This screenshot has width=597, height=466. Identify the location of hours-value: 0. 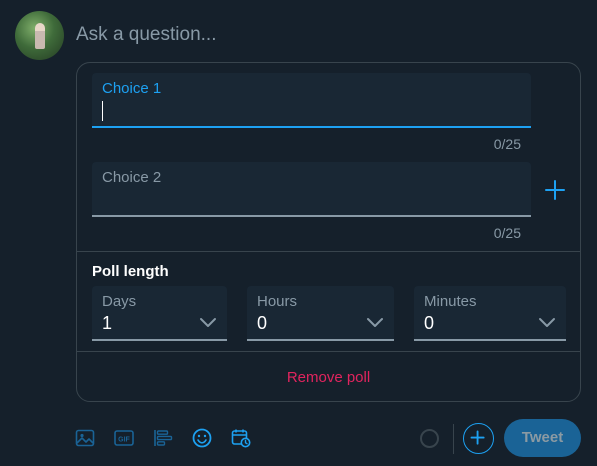
(262, 323).